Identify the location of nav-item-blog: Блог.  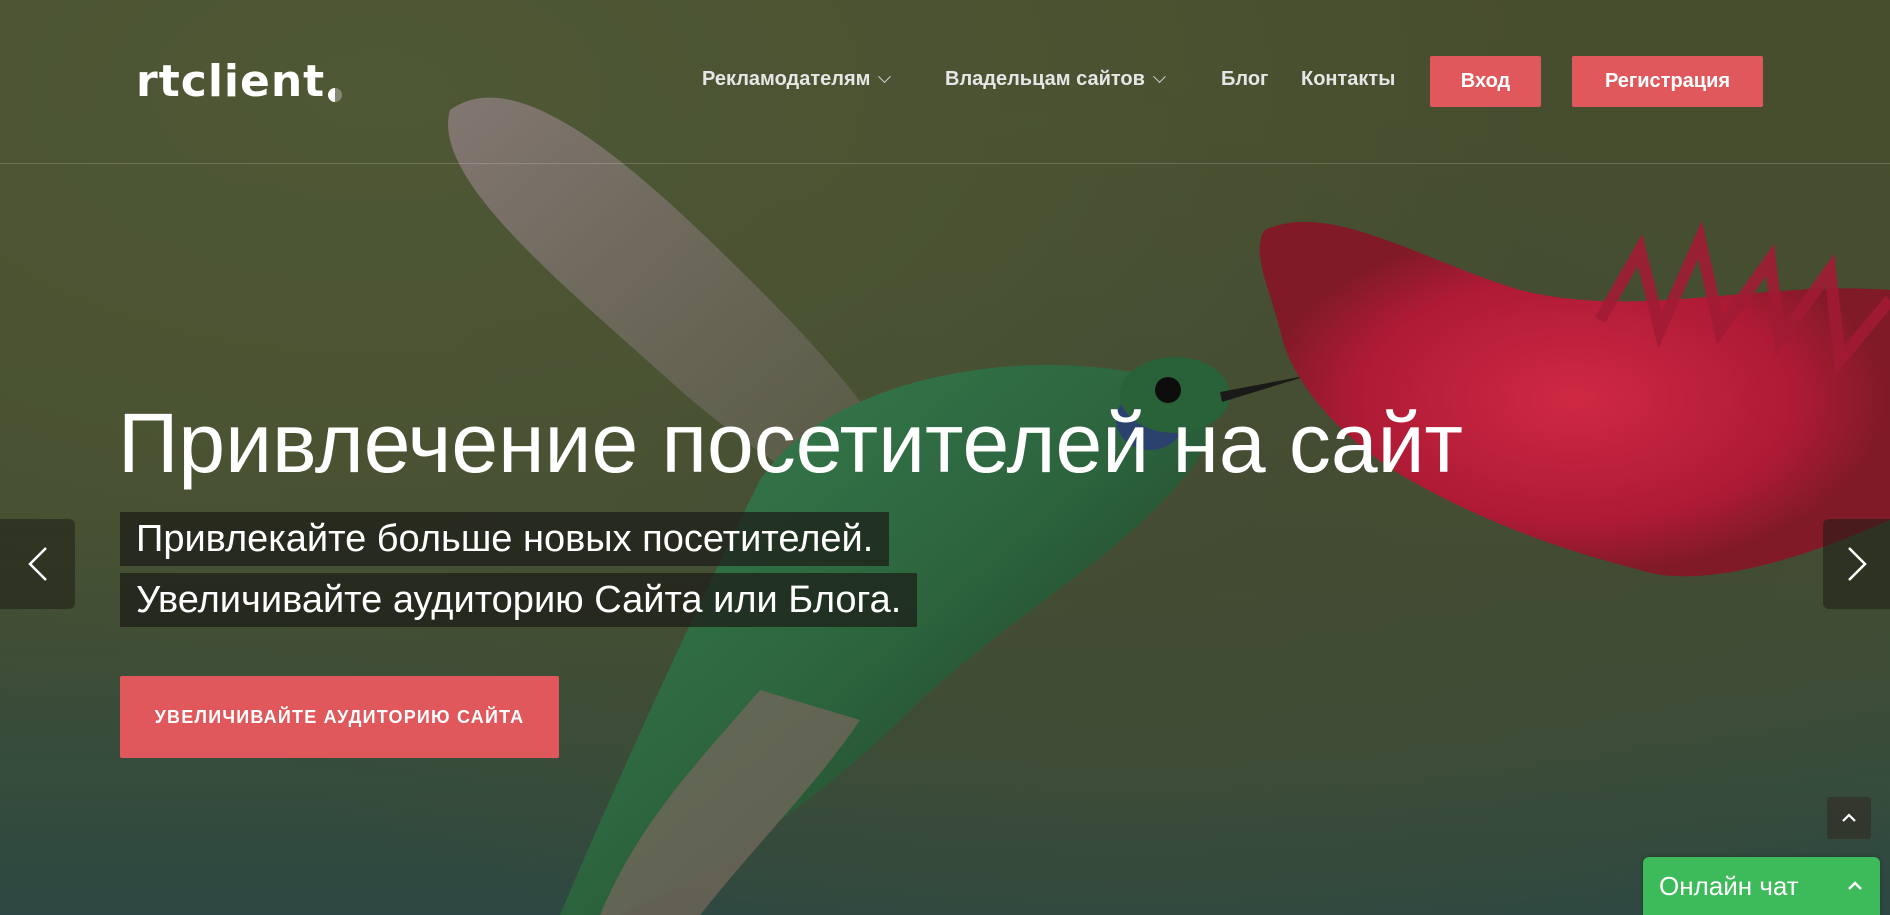
(1244, 79).